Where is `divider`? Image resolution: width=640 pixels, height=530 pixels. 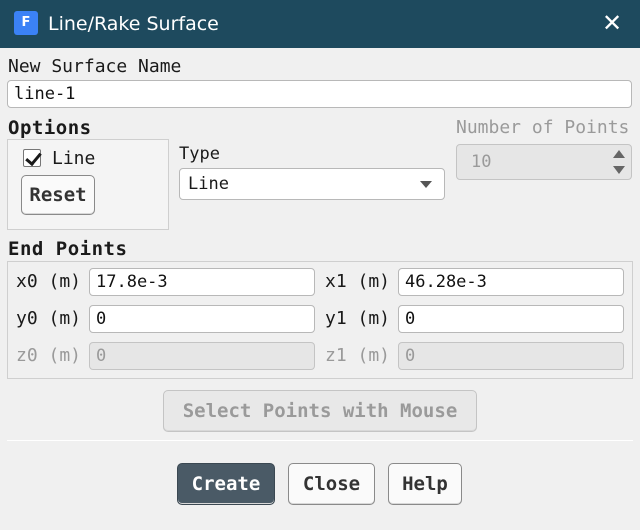 divider is located at coordinates (320, 440).